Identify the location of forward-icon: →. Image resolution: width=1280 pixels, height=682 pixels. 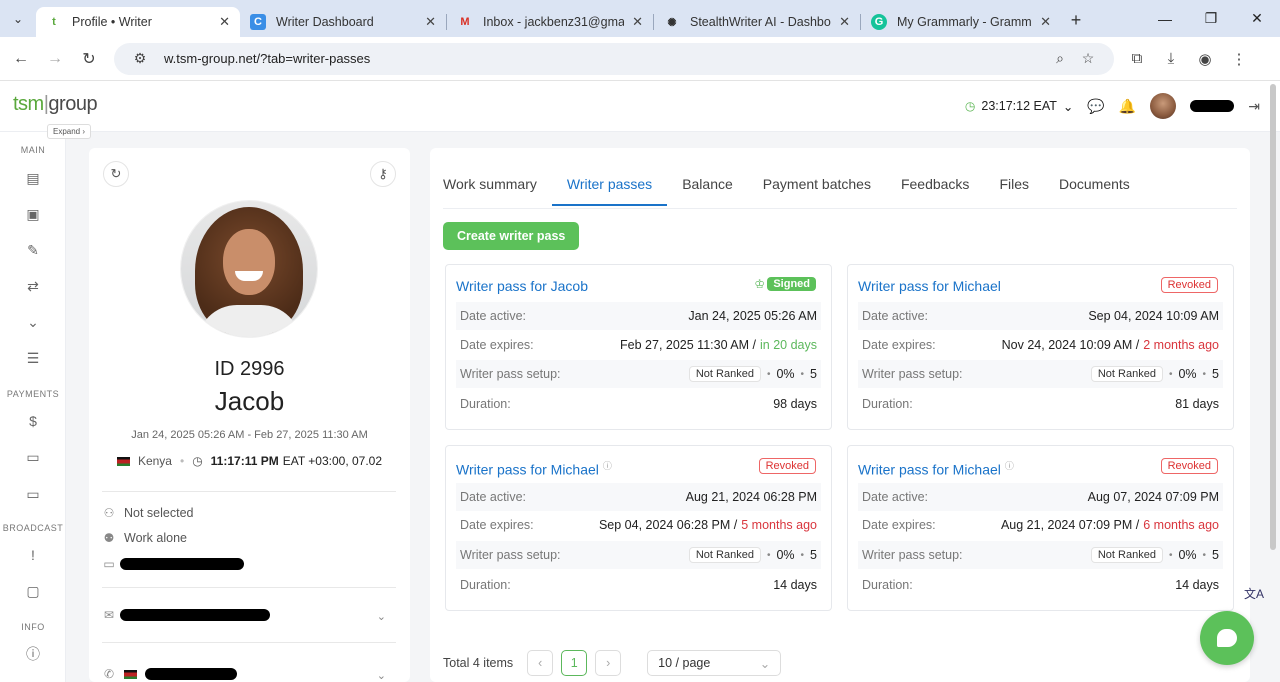
(55, 59).